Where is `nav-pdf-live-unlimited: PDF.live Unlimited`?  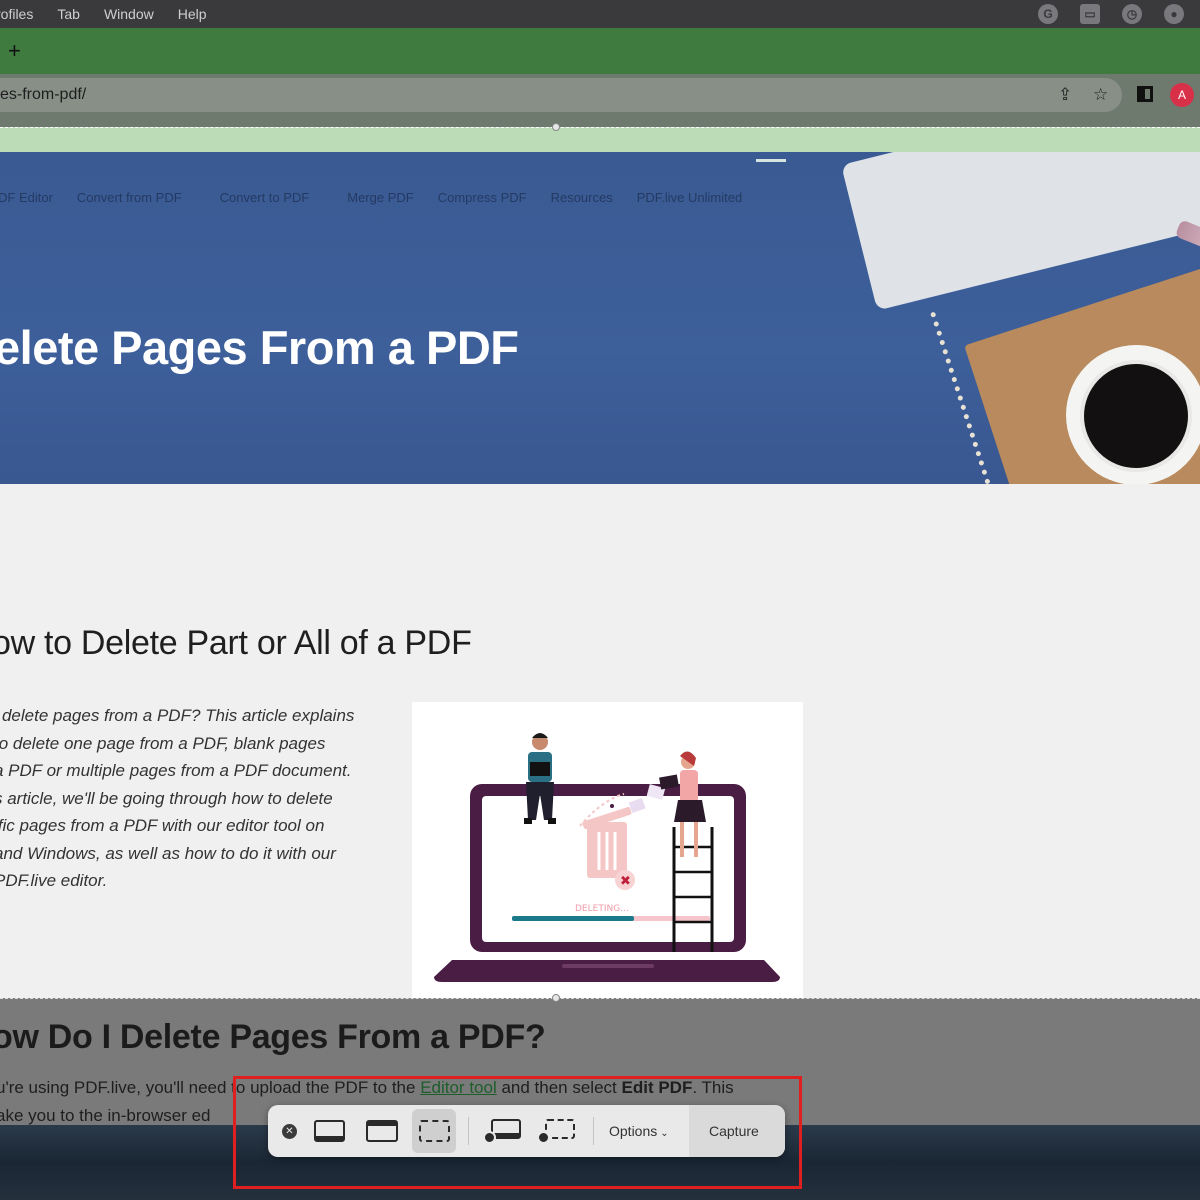
nav-pdf-live-unlimited: PDF.live Unlimited is located at coordinates (689, 197).